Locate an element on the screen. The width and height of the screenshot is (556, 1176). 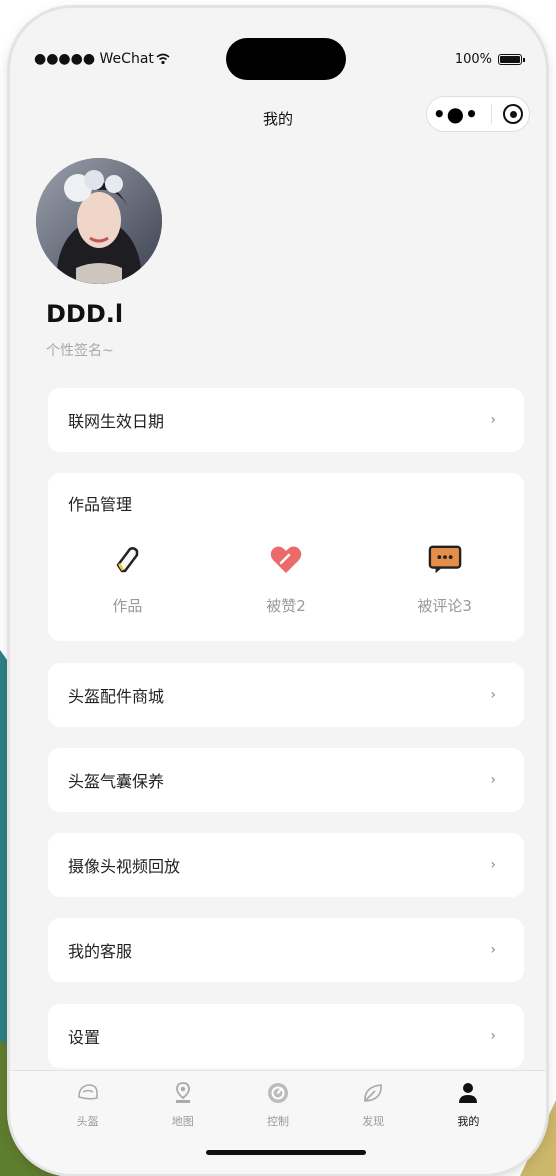
avatar is located at coordinates (99, 221).